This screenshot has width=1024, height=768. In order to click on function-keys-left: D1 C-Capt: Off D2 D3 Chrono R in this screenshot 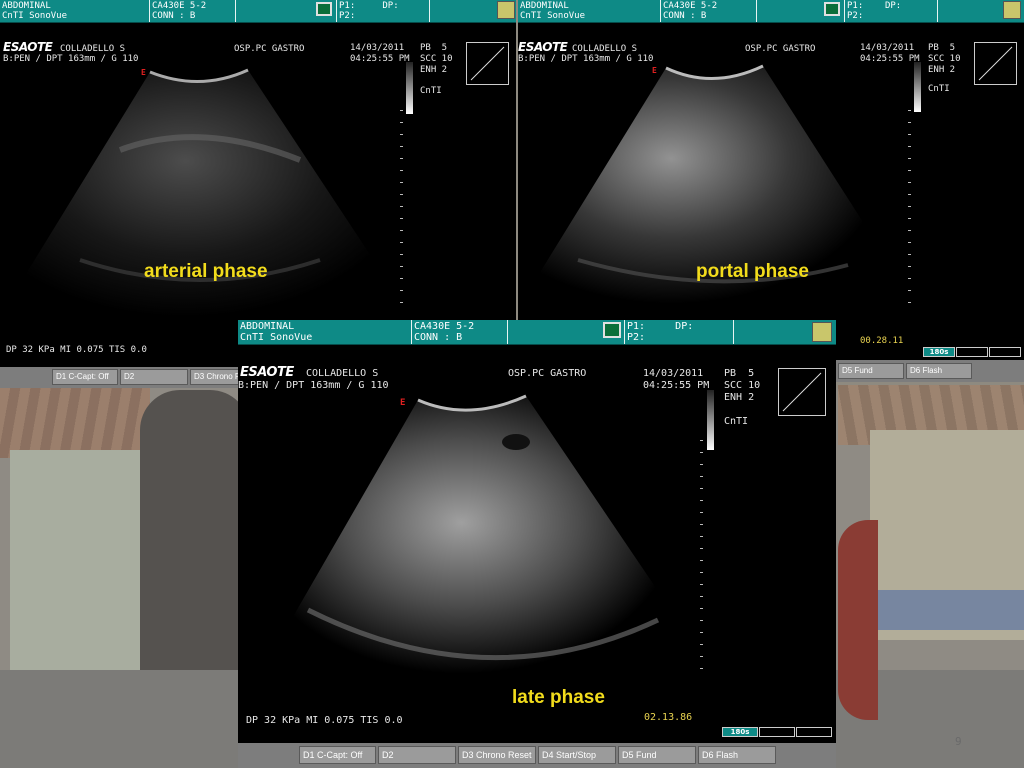, I will do `click(146, 377)`.